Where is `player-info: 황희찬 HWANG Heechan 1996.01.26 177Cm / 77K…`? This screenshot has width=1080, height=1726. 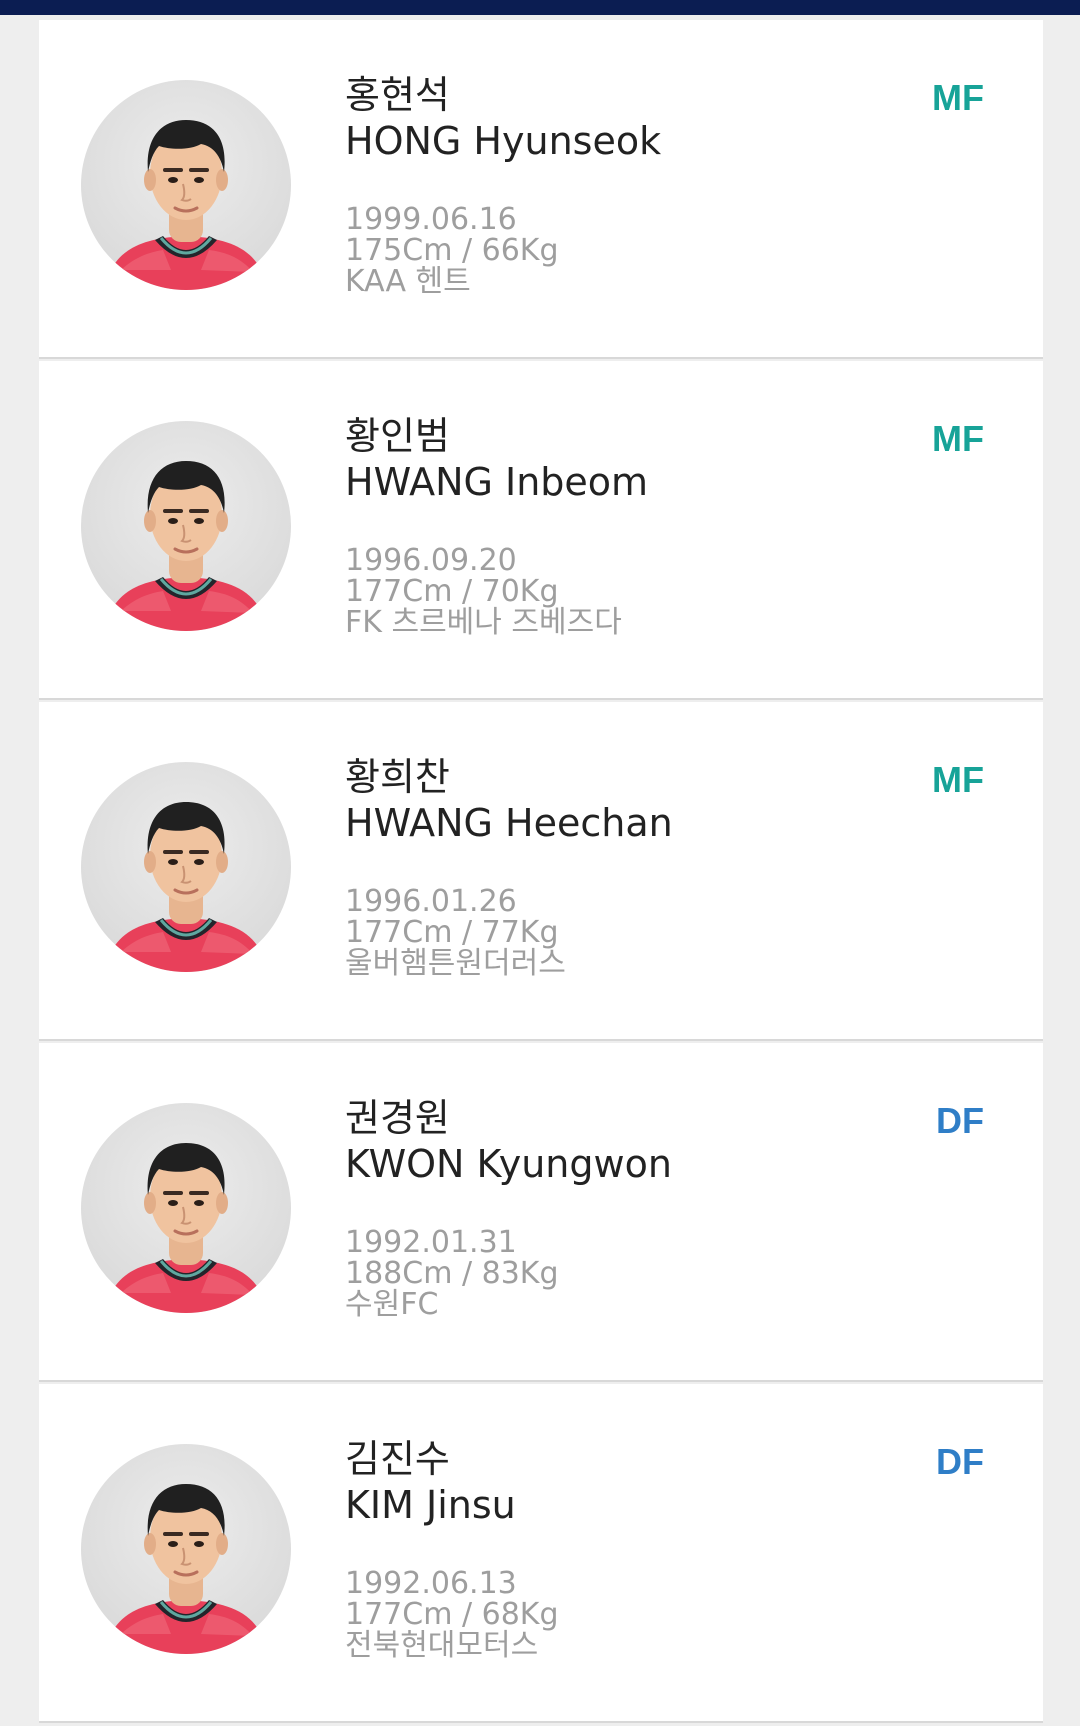
player-info: 황희찬 HWANG Heechan 1996.01.26 177Cm / 77K… is located at coordinates (625, 866).